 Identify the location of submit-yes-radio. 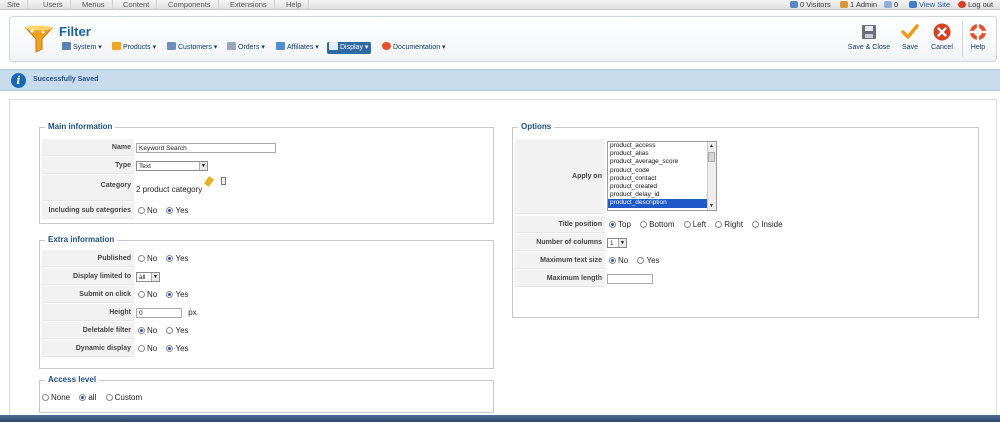
(170, 294).